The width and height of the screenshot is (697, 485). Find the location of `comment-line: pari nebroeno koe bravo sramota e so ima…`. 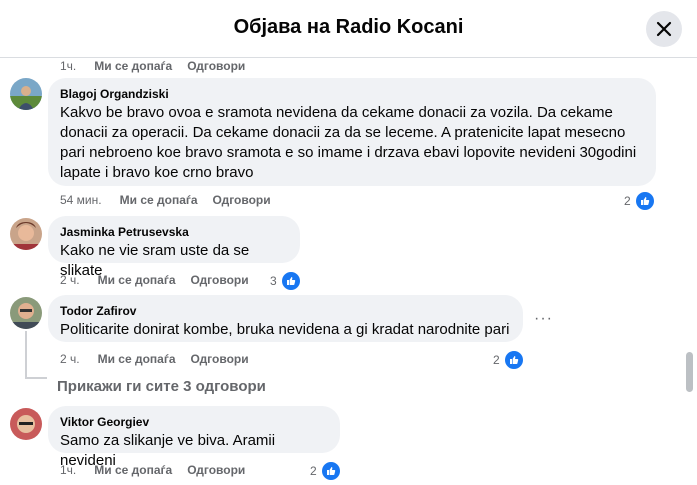

comment-line: pari nebroeno koe bravo sramota e so ima… is located at coordinates (348, 152).